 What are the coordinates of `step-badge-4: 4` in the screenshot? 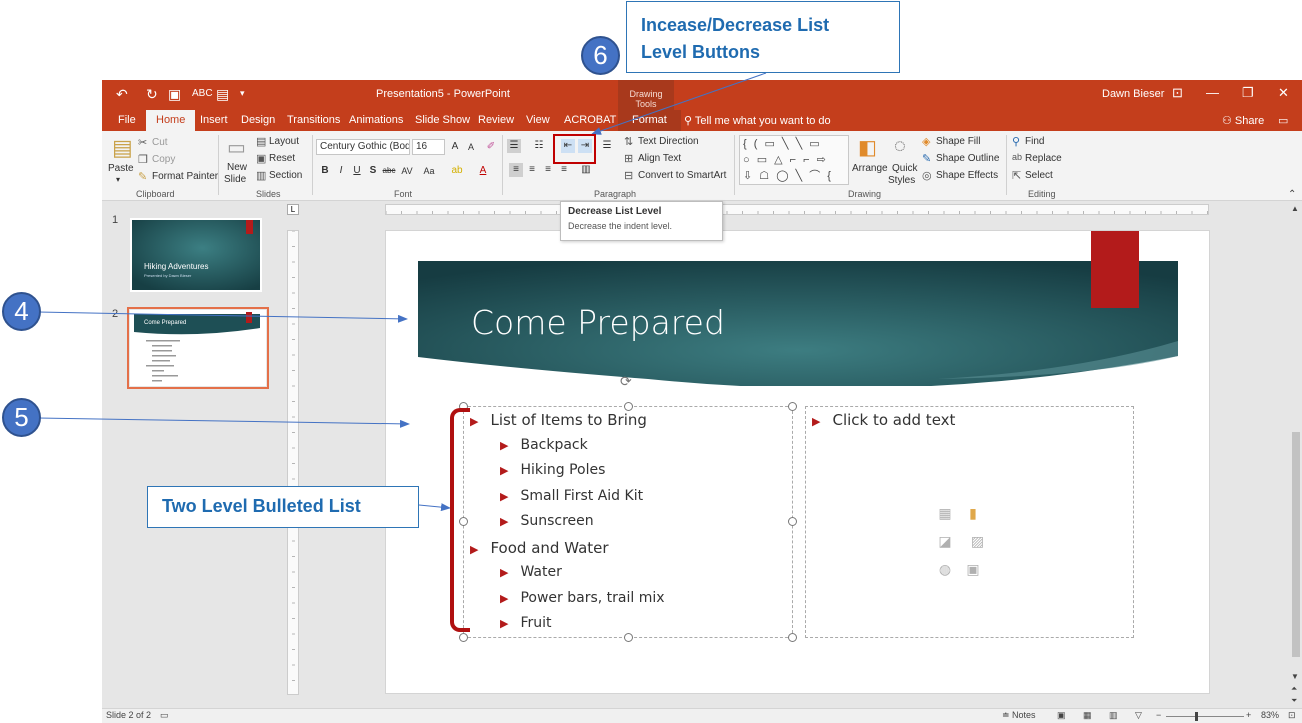 It's located at (21, 311).